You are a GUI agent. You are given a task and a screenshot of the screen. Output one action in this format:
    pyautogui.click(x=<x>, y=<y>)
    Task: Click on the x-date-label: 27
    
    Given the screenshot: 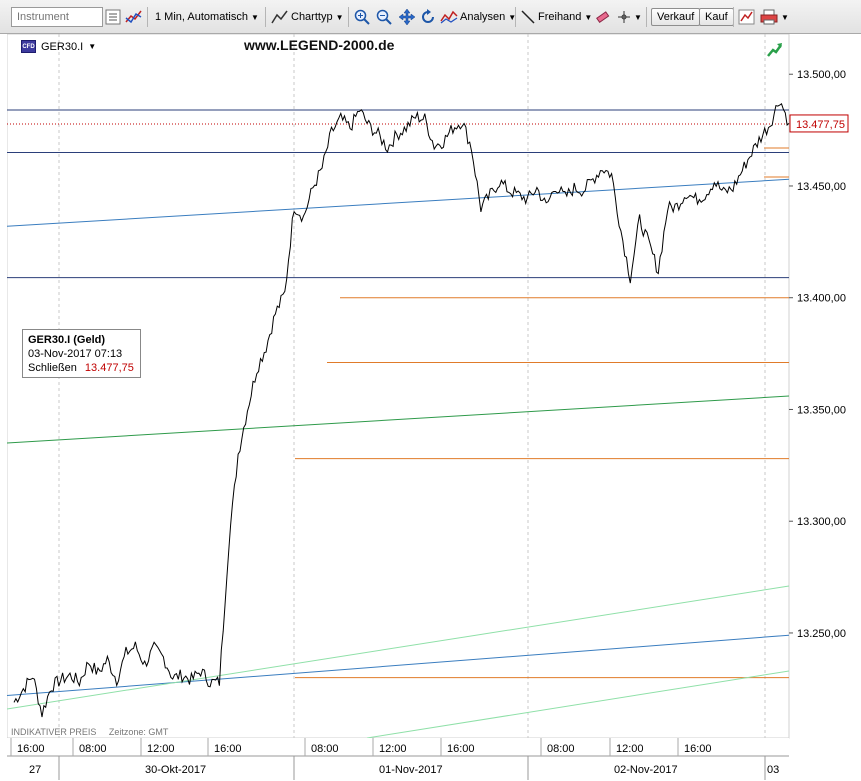 What is the action you would take?
    pyautogui.click(x=35, y=770)
    